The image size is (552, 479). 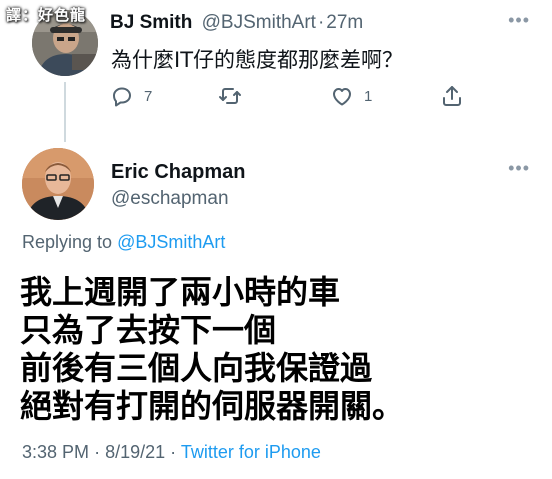 What do you see at coordinates (171, 242) in the screenshot?
I see `replying-to-link: @BJSmithArt` at bounding box center [171, 242].